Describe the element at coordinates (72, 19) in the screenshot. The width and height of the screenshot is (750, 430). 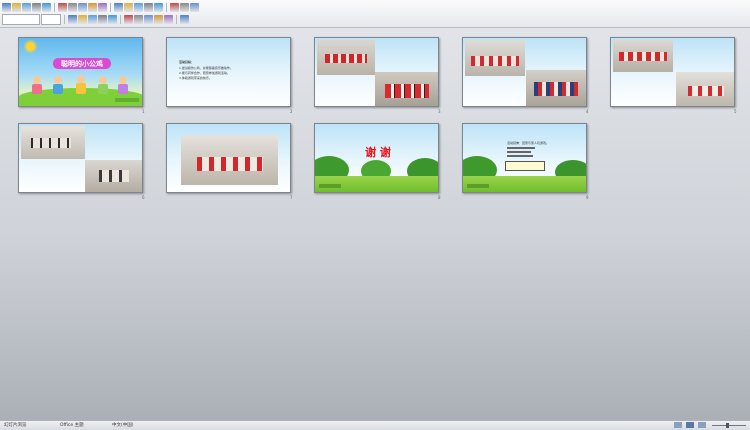
I see `bold-icon` at that location.